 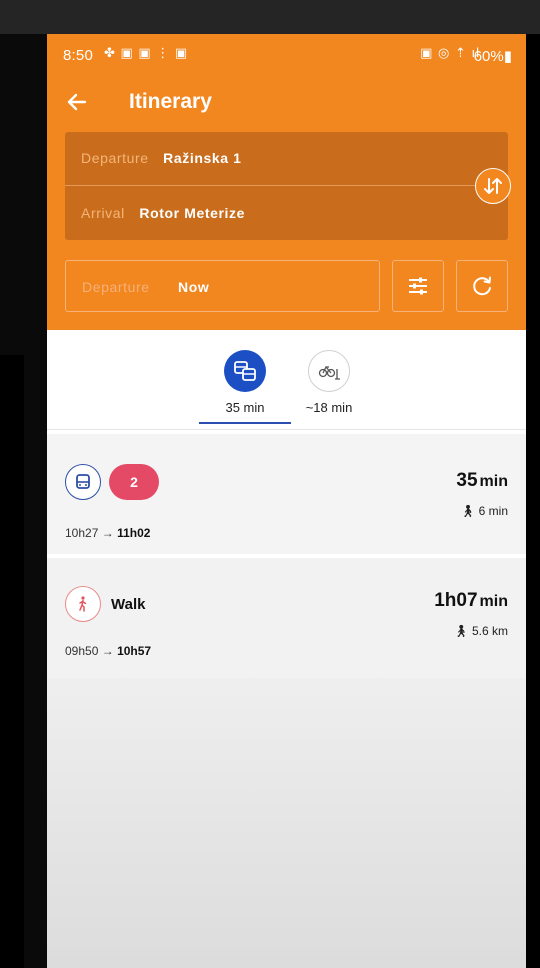 What do you see at coordinates (329, 407) in the screenshot?
I see `scooter-time: ~18 min` at bounding box center [329, 407].